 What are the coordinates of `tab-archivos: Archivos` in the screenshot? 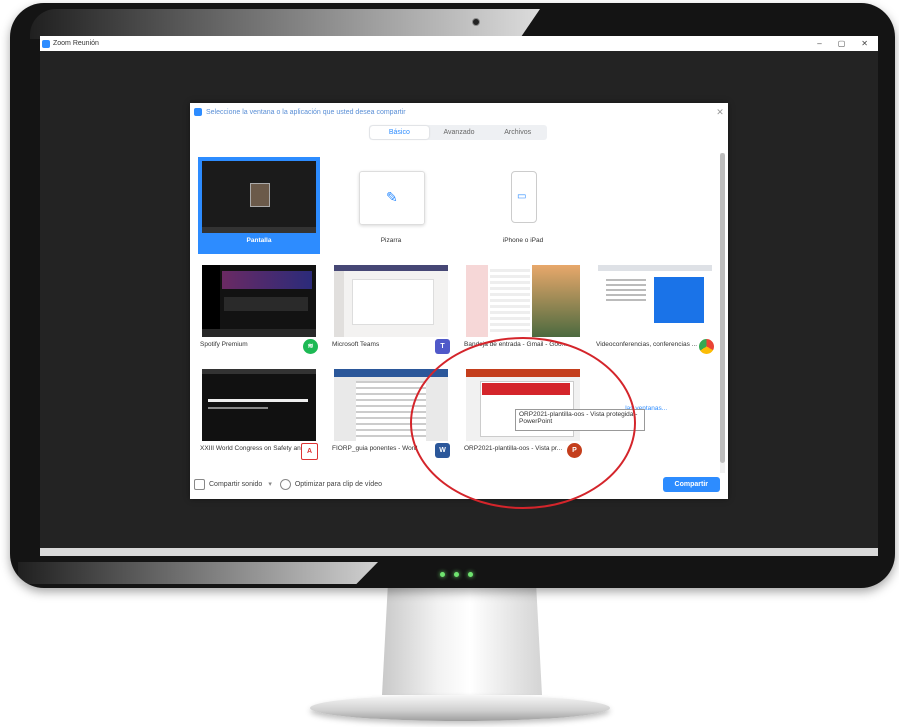 It's located at (517, 132).